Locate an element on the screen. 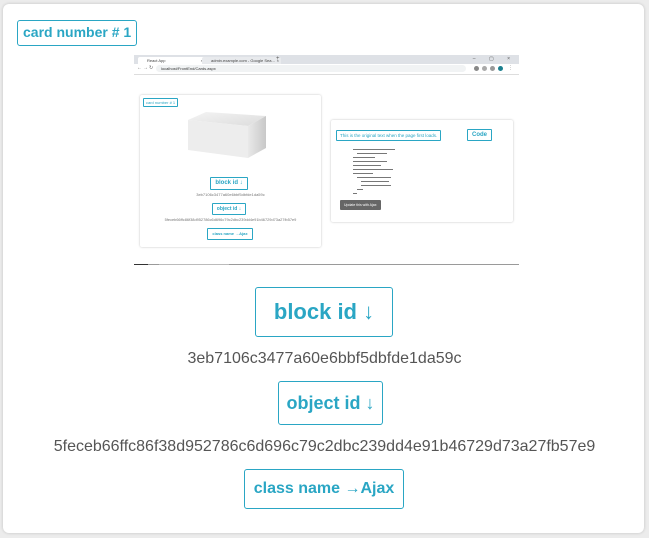  browser-tab-label: React App is located at coordinates (156, 60).